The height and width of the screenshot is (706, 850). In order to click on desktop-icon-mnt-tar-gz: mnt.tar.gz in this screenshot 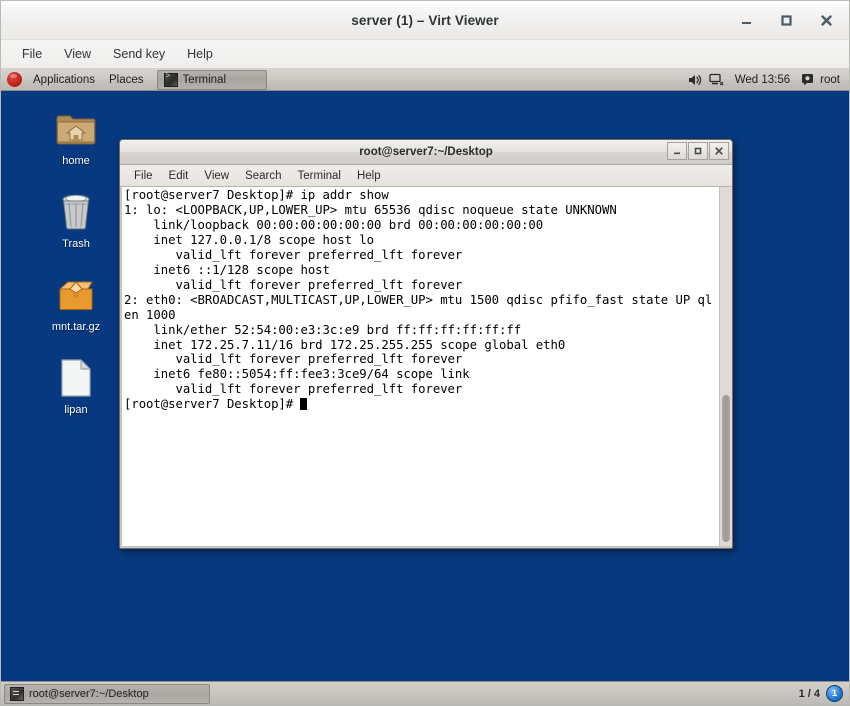, I will do `click(76, 303)`.